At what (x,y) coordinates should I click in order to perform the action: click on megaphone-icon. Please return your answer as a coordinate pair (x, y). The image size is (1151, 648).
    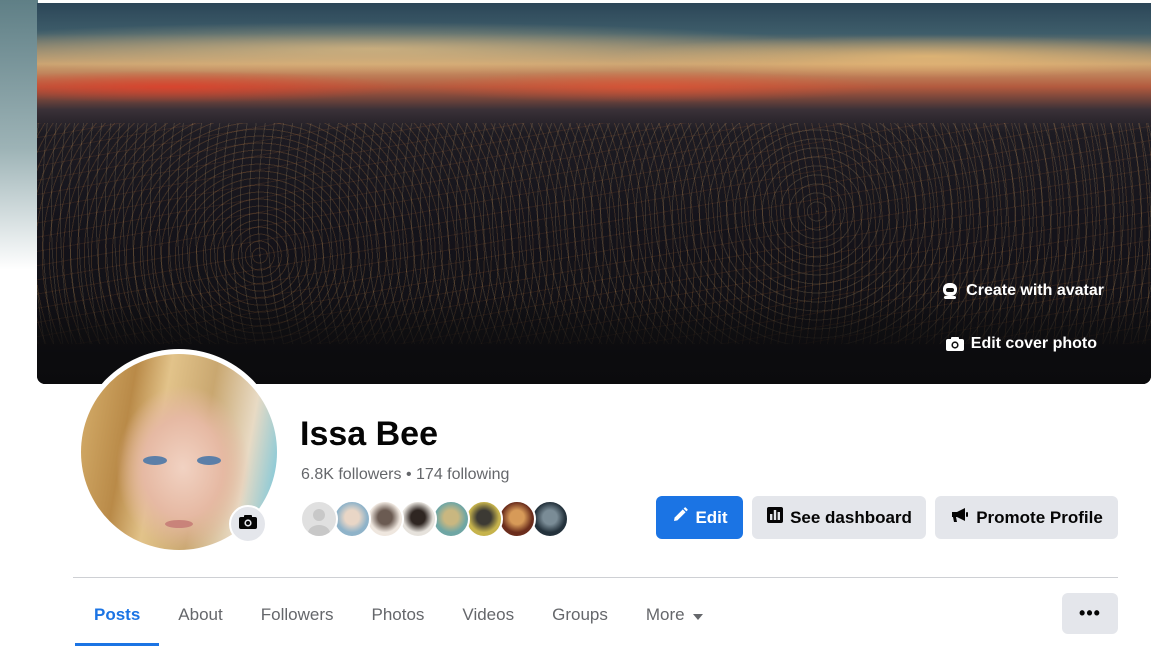
    Looking at the image, I should click on (960, 517).